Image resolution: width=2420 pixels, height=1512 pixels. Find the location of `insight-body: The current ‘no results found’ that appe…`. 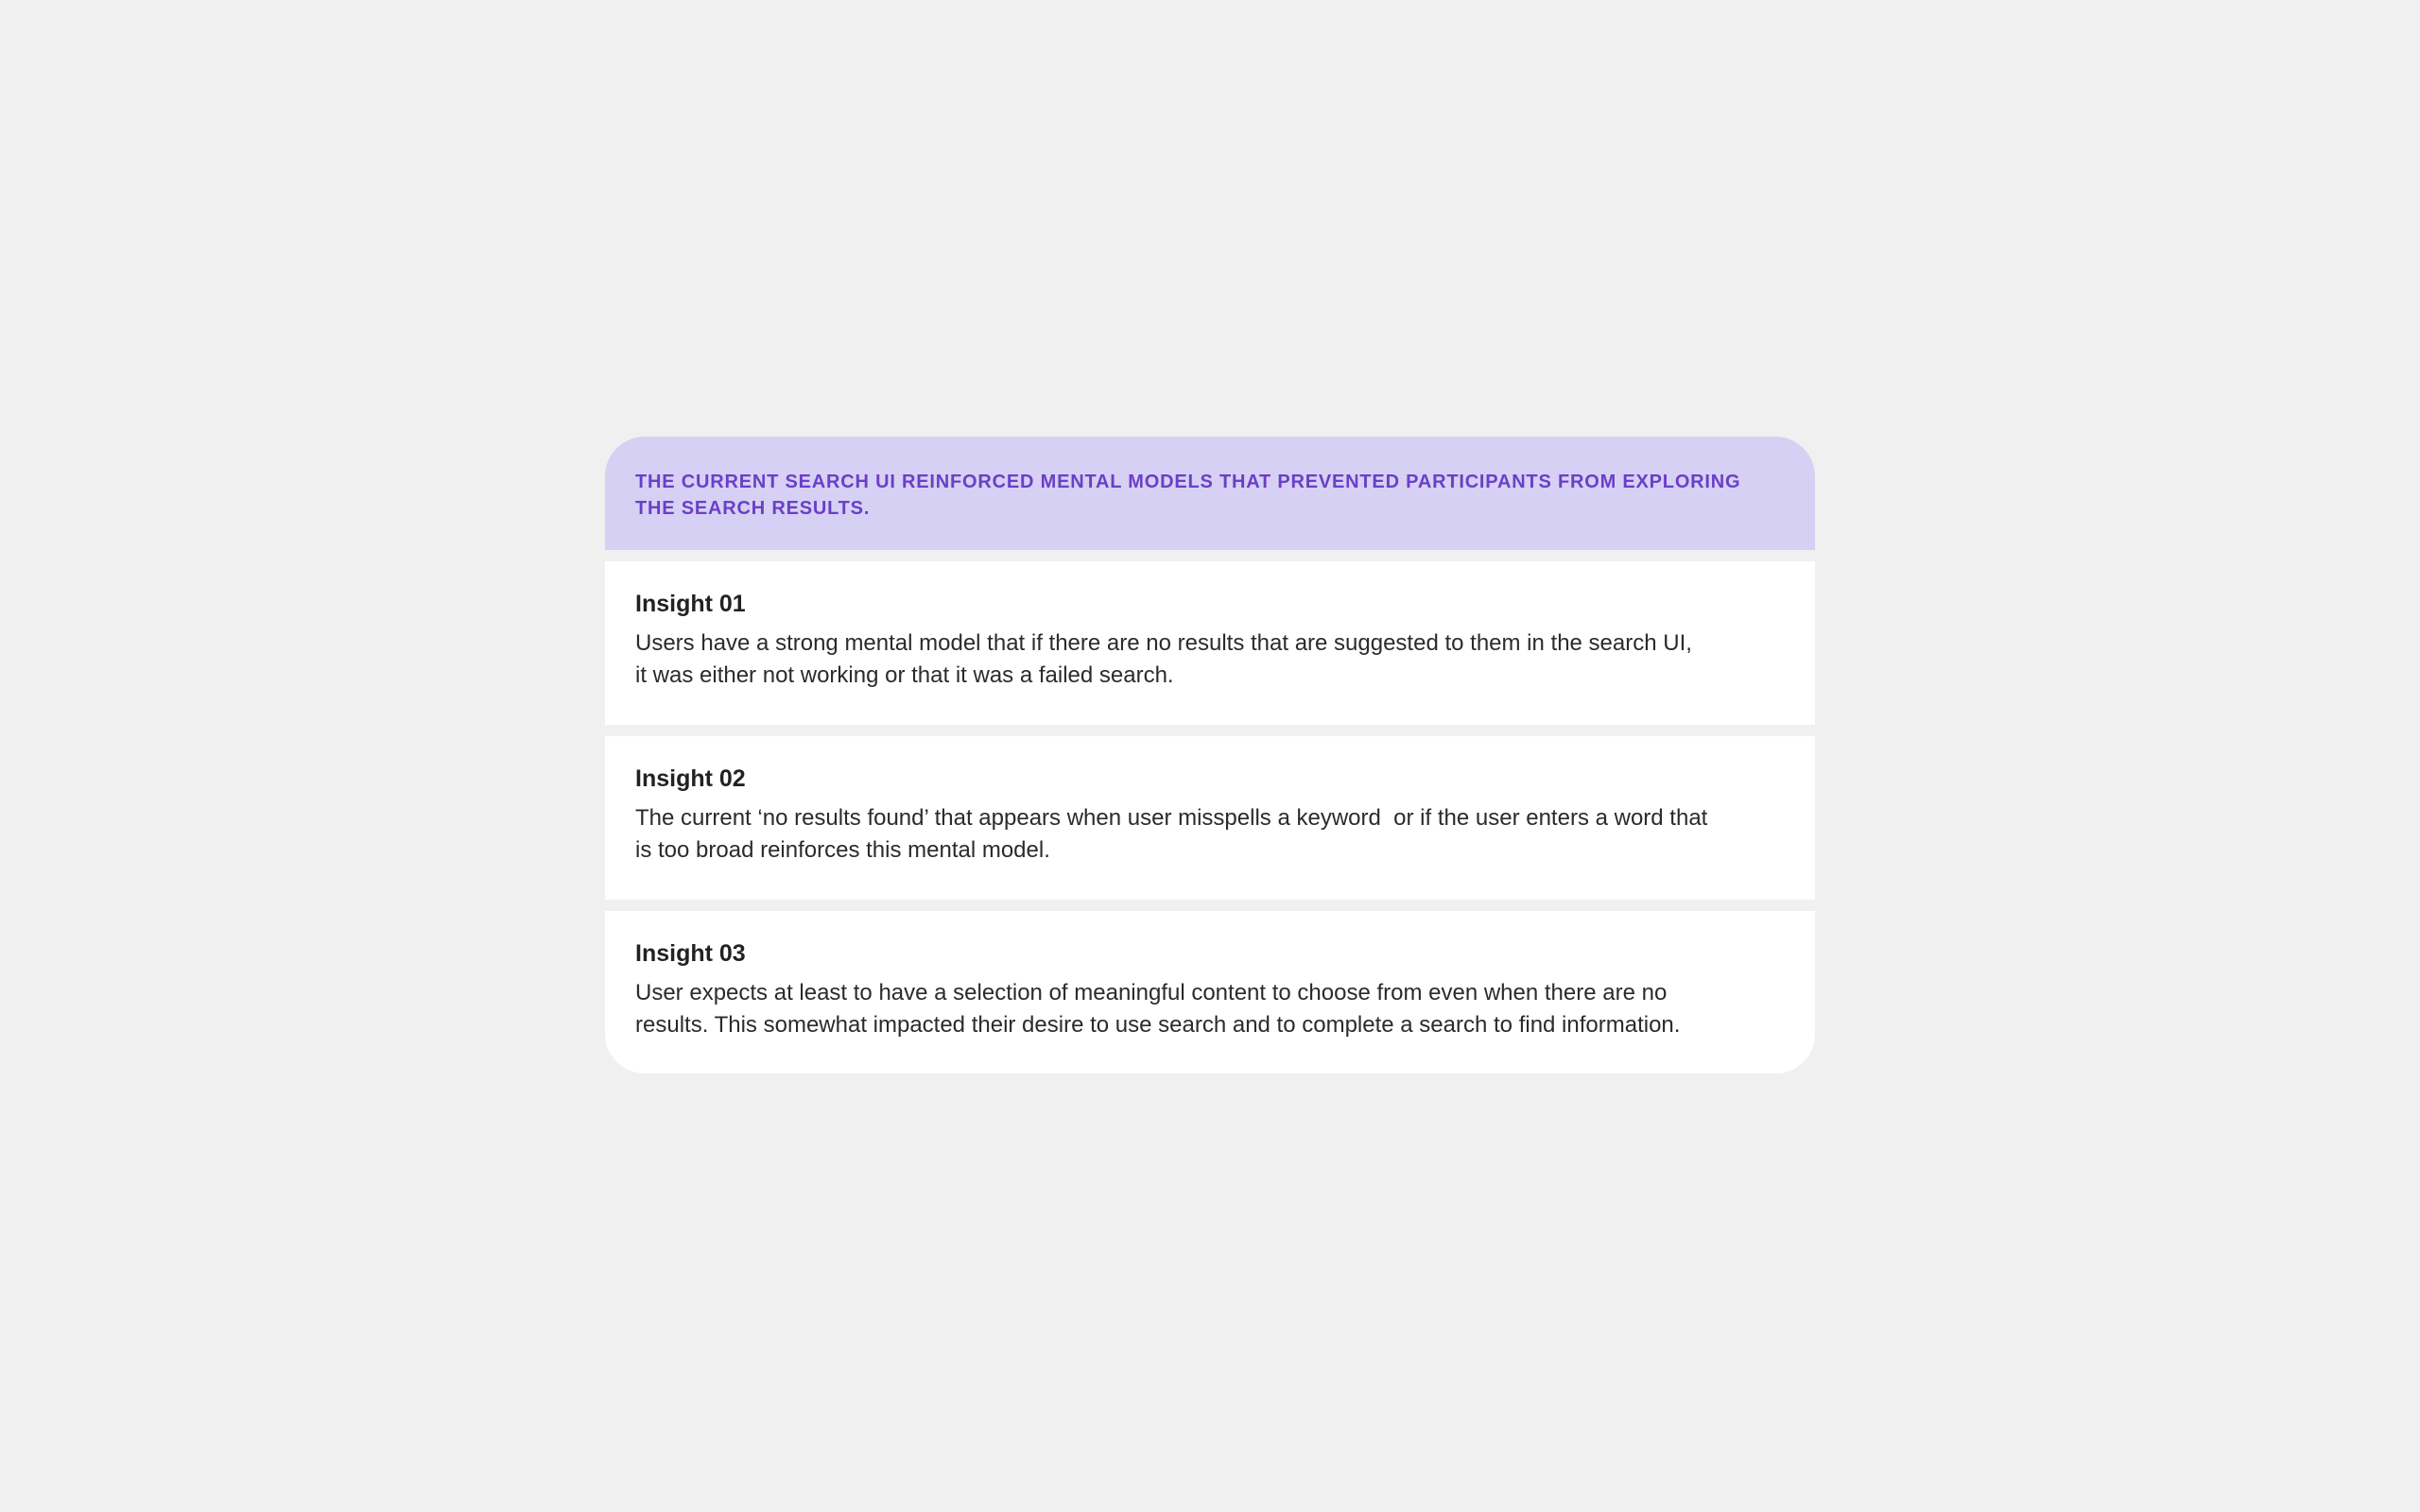

insight-body: The current ‘no results found’ that appe… is located at coordinates (1171, 834).